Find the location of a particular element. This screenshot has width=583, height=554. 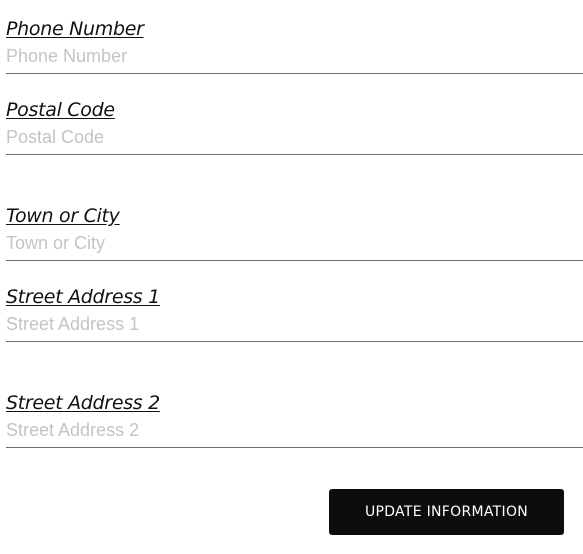

street-address-2-field-group: Street Address 2 is located at coordinates (294, 420).